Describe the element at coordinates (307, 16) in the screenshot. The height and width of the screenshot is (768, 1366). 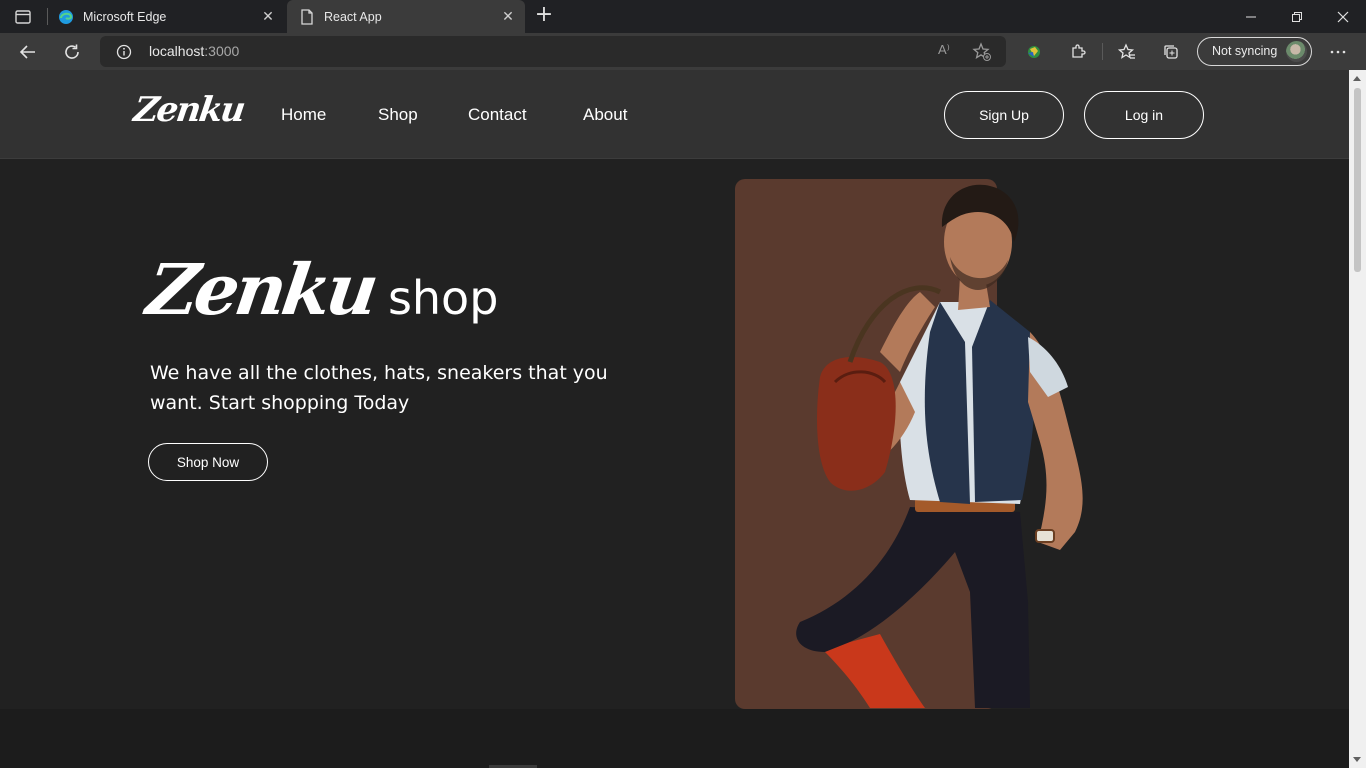
I see `page-icon` at that location.